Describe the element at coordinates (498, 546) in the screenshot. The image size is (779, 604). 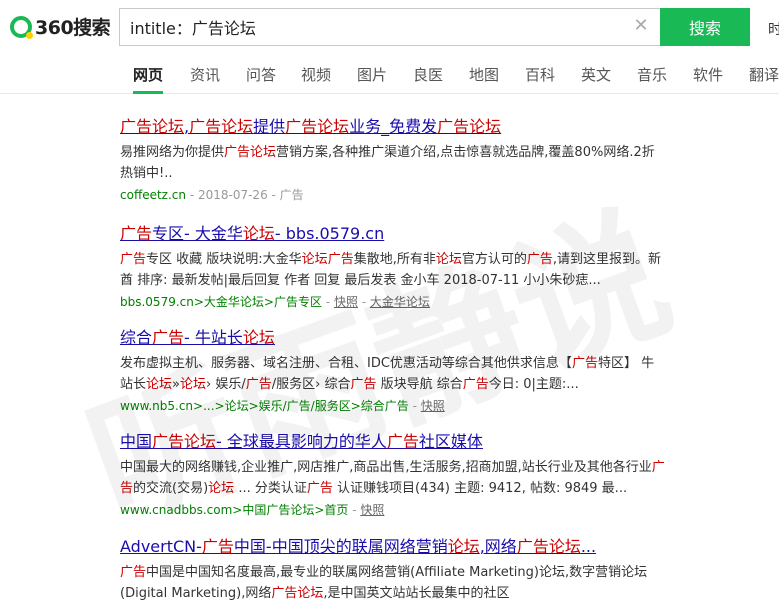
I see `title-text: ,网络` at that location.